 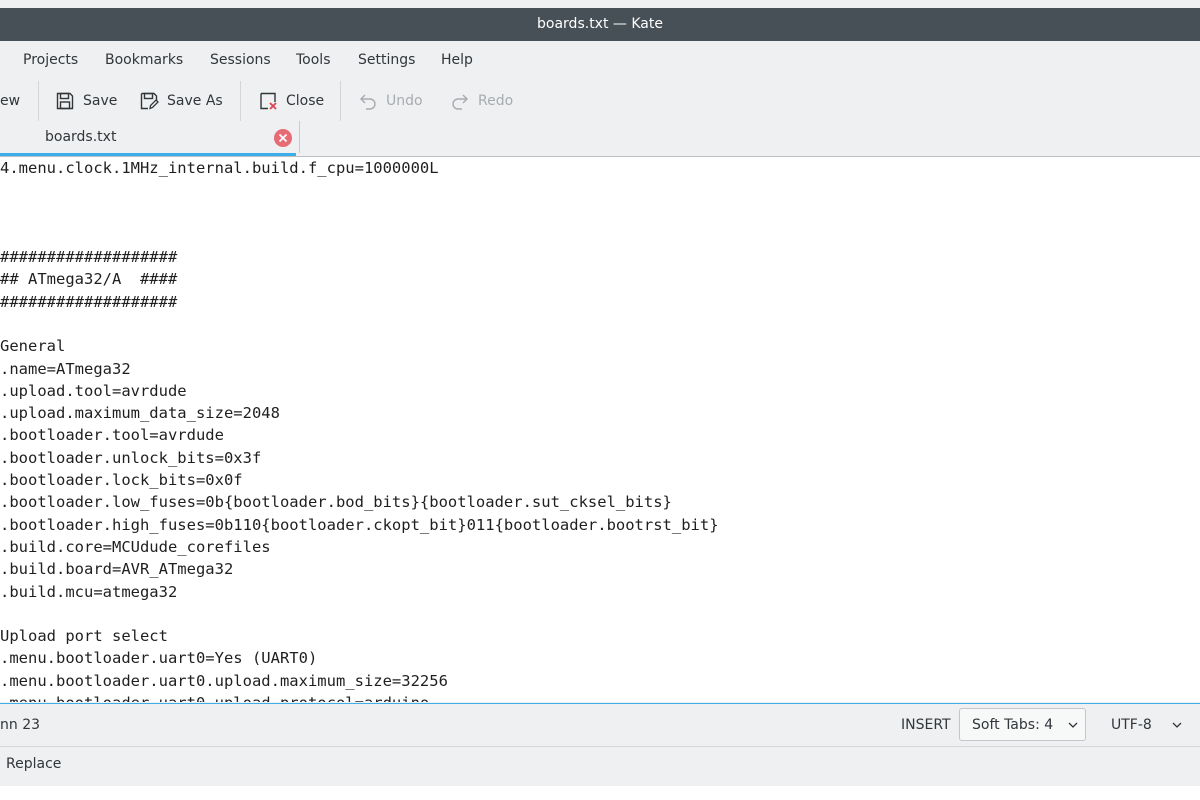 What do you see at coordinates (195, 101) in the screenshot?
I see `save-as-label: Save As` at bounding box center [195, 101].